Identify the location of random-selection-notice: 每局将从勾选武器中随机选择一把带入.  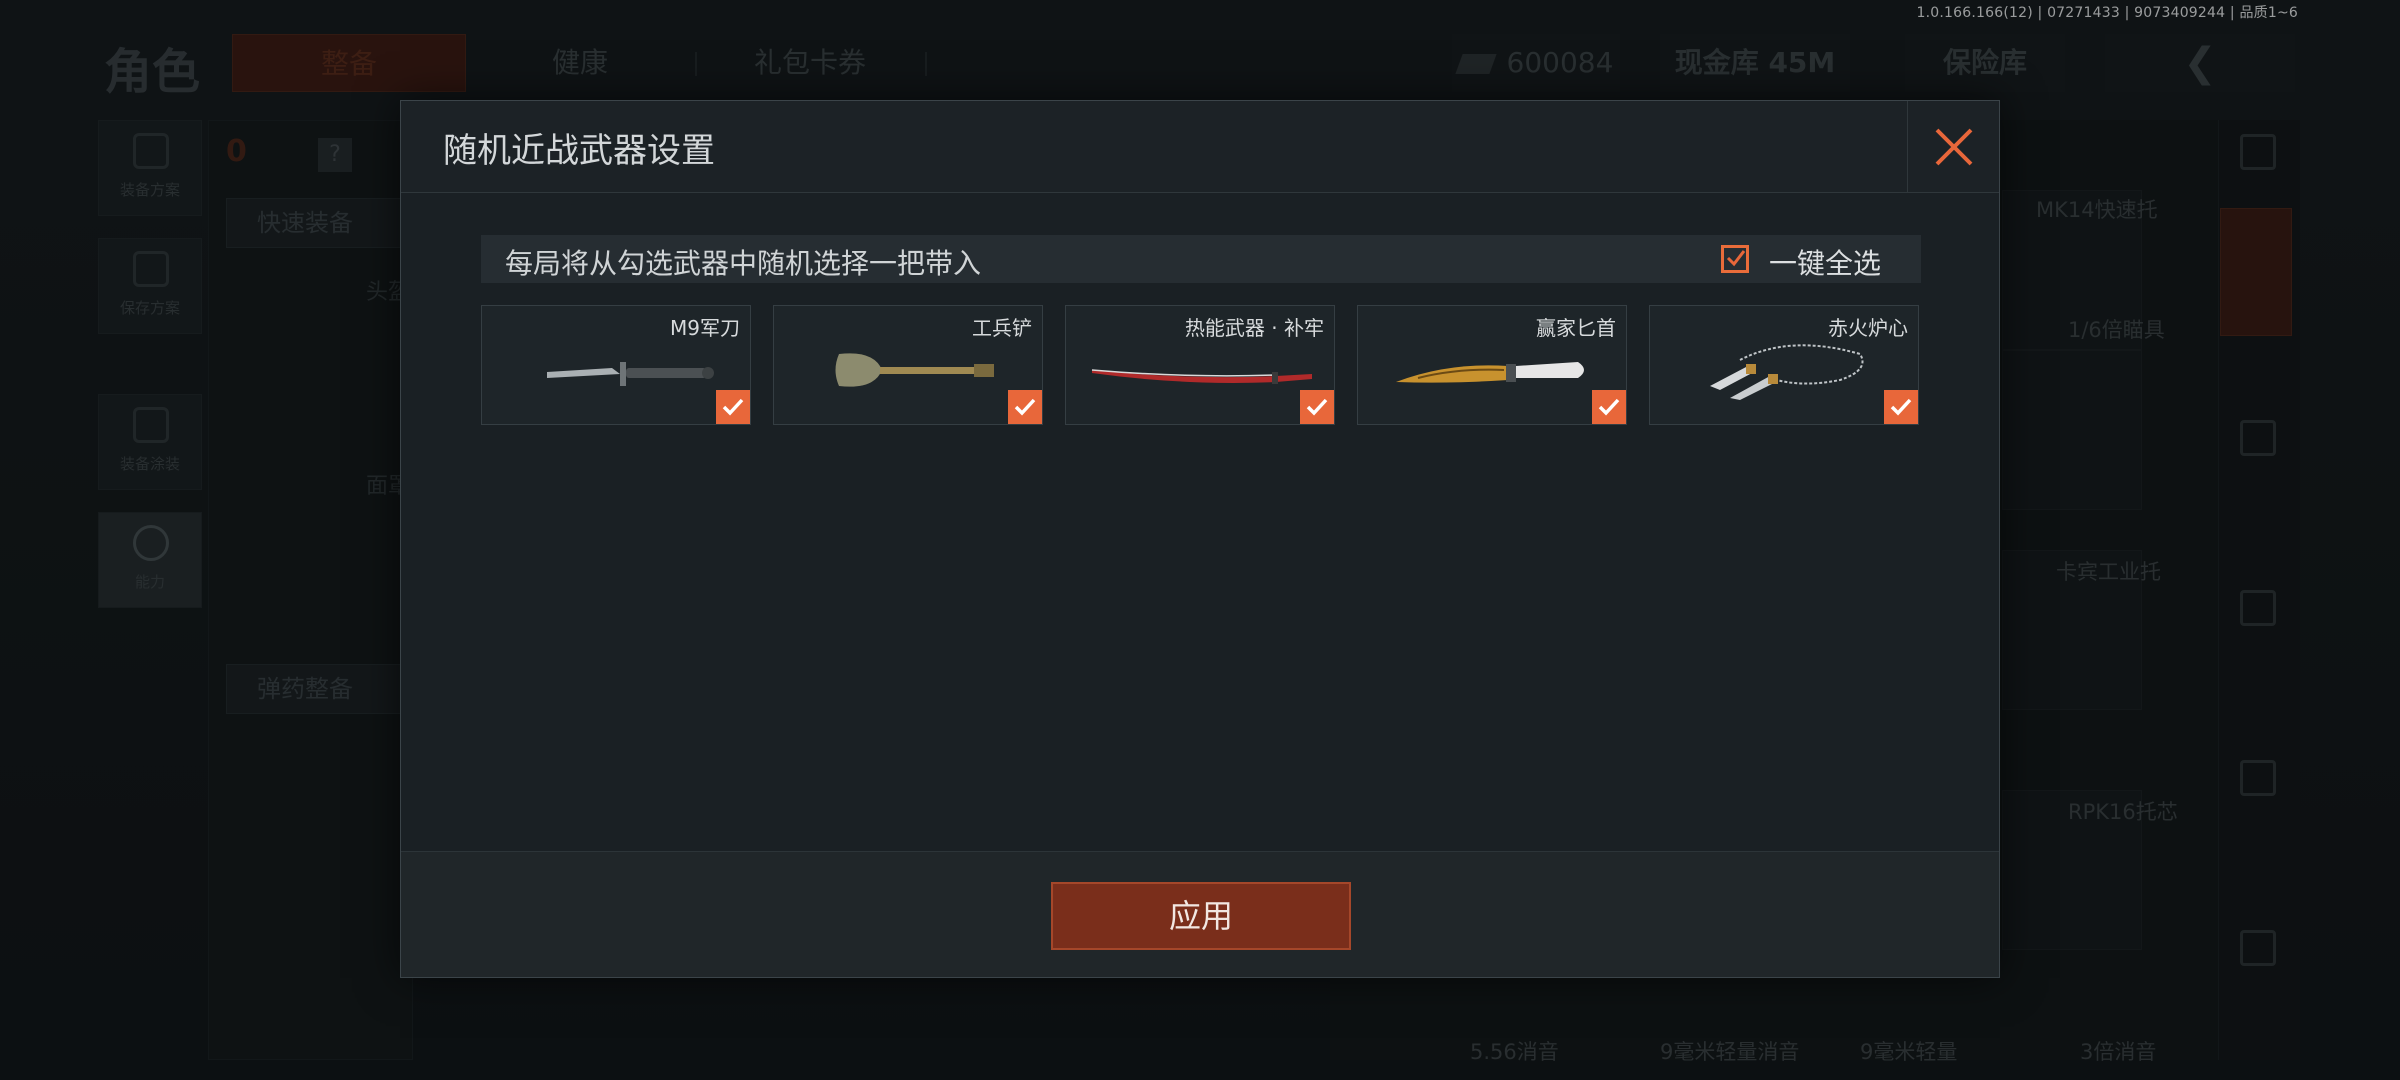
(743, 263).